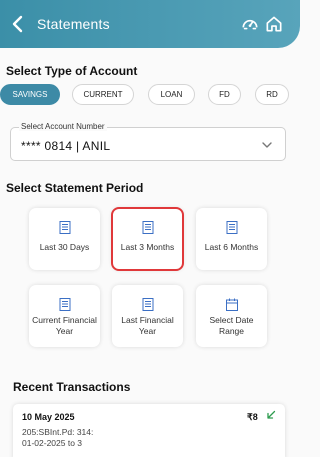  Describe the element at coordinates (58, 437) in the screenshot. I see `transaction-description: 205:SBInt.Pd: 314: 01-02-2025 to 3` at that location.